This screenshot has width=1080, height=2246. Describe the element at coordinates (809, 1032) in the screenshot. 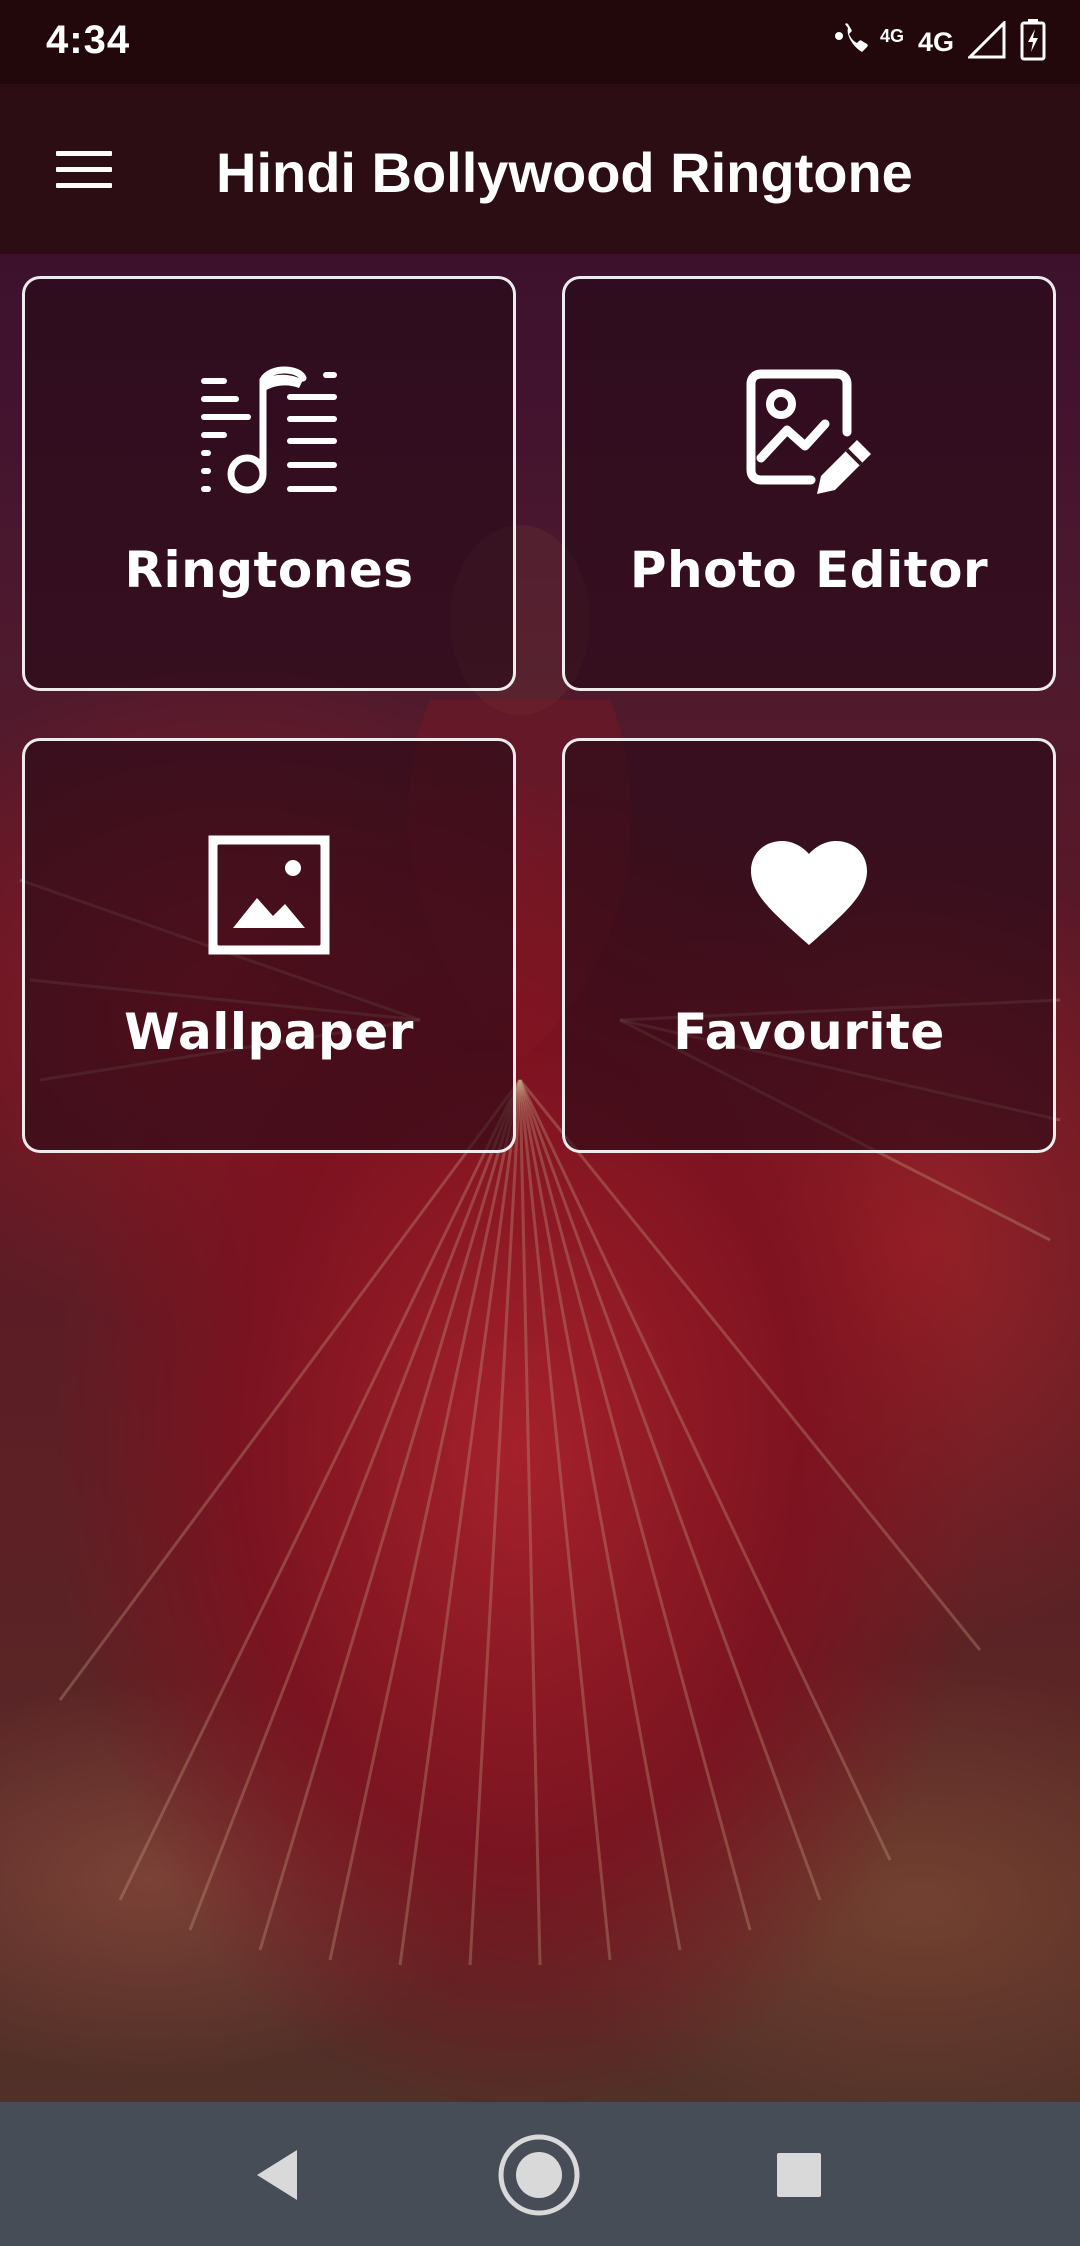

I see `favourite-label: Favourite` at that location.